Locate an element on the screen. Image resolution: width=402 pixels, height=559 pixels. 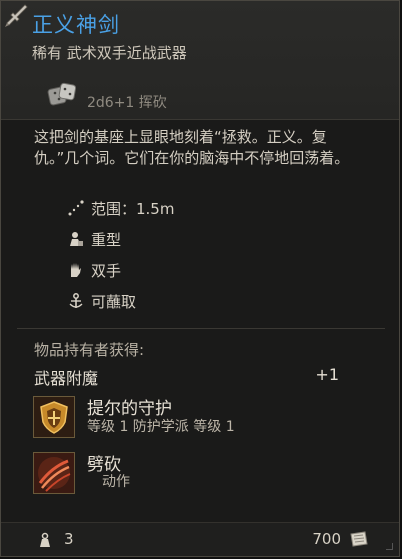
damage-text: 2d6+1 挥砍 is located at coordinates (127, 103).